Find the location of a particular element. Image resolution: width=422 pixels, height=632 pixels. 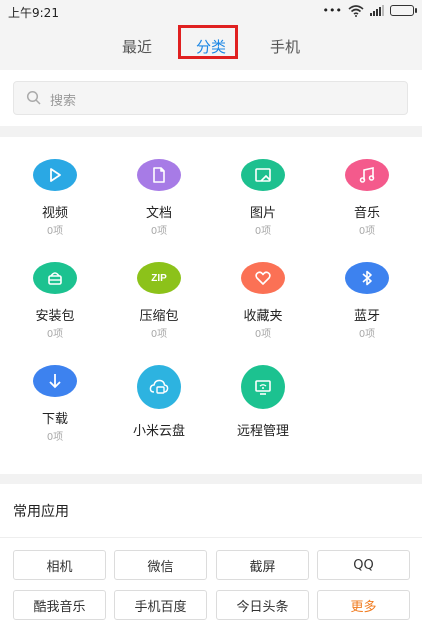

category-apk: 安装包 0项 is located at coordinates (55, 290).